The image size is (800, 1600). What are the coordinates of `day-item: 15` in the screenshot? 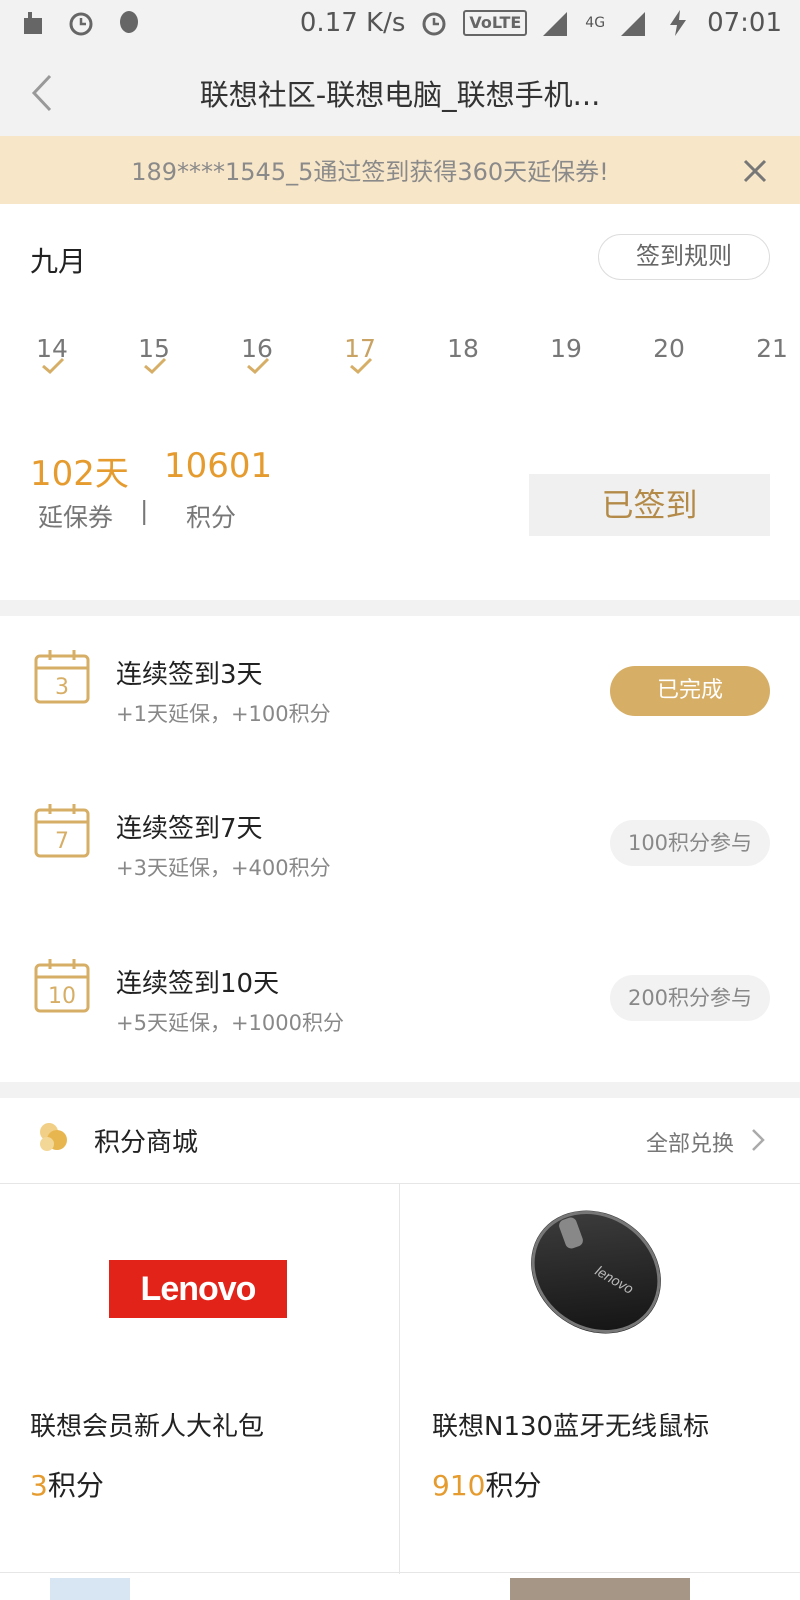 It's located at (154, 354).